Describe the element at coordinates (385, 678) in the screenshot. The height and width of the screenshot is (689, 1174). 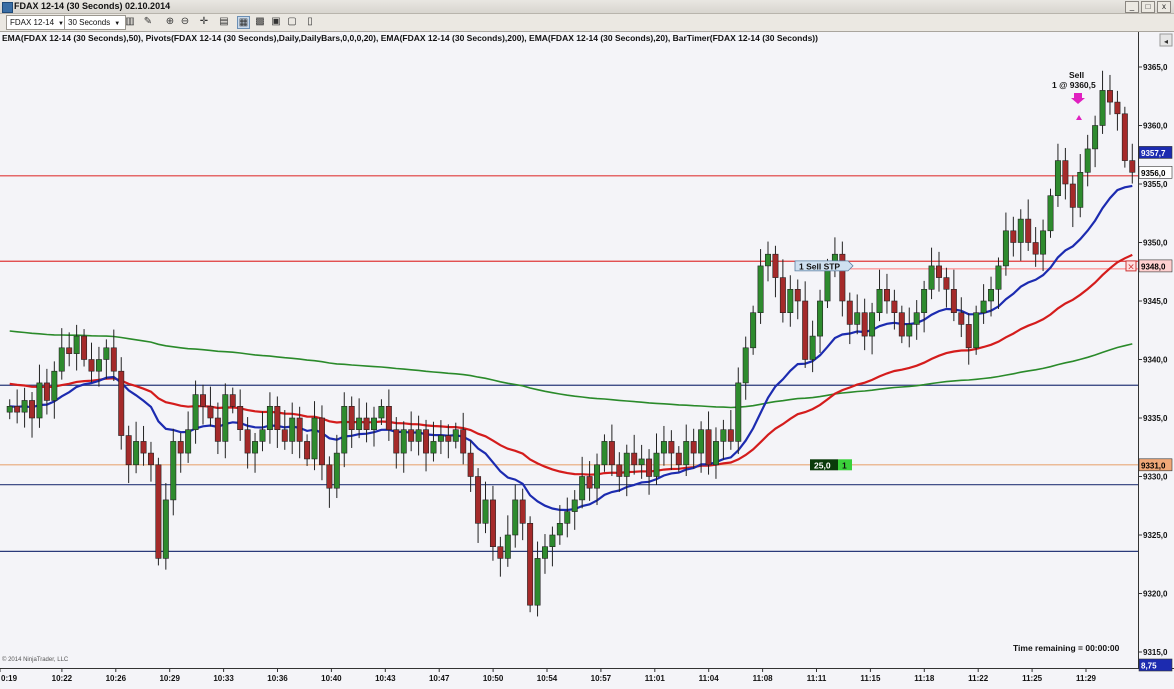
I see `x-tick-label: 10:43` at that location.